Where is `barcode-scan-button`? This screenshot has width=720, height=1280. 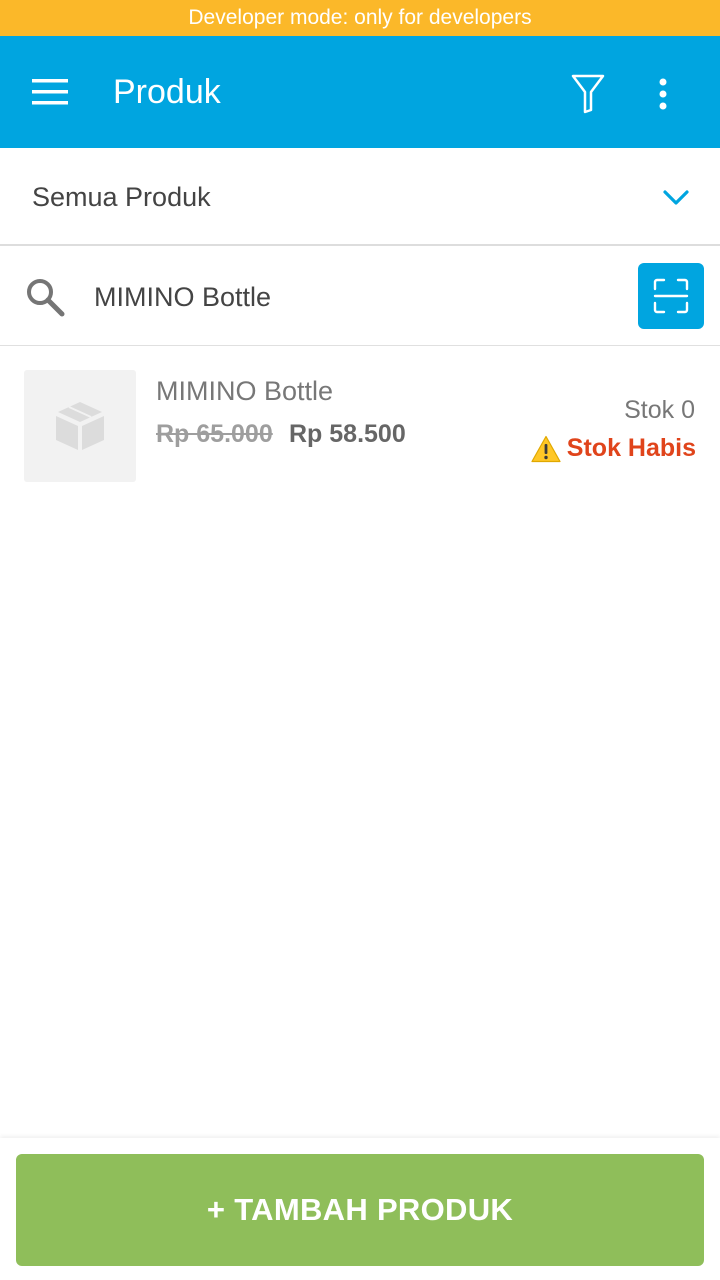 barcode-scan-button is located at coordinates (671, 296).